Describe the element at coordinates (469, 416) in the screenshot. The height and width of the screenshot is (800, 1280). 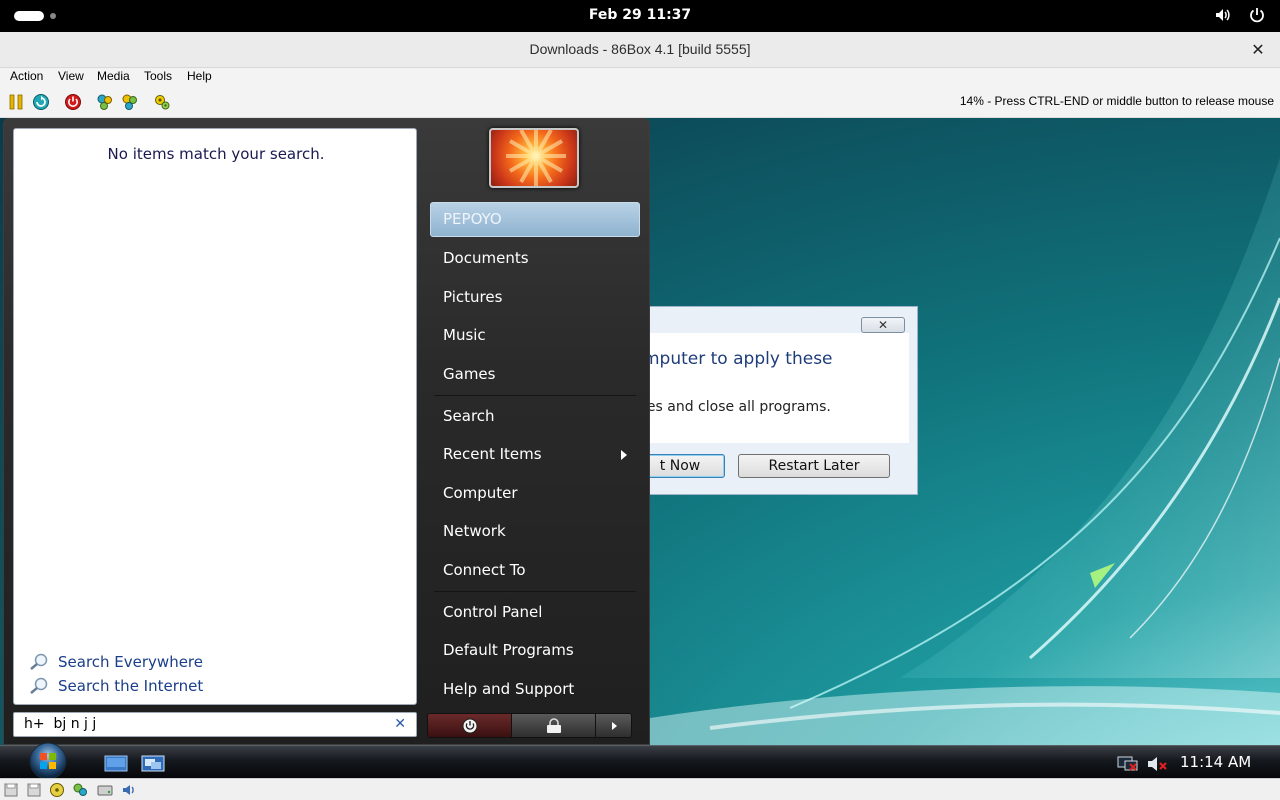
I see `start-item-search: Search` at that location.